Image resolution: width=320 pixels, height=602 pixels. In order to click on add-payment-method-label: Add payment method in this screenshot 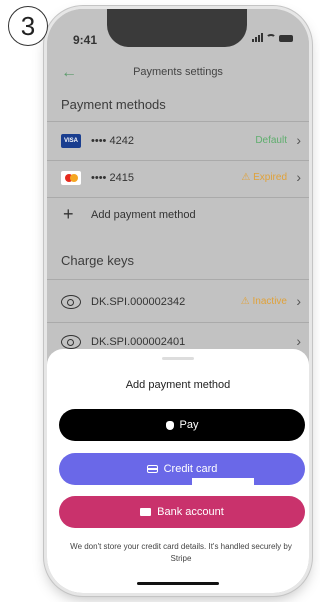, I will do `click(143, 215)`.